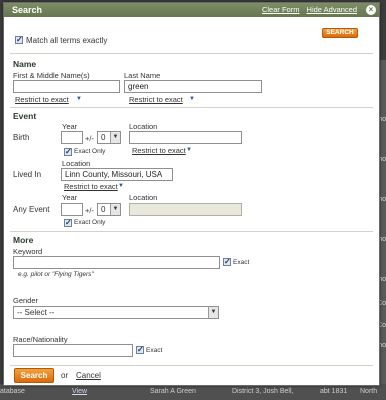 This screenshot has width=386, height=400. What do you see at coordinates (103, 137) in the screenshot?
I see `birth-range-value: 0` at bounding box center [103, 137].